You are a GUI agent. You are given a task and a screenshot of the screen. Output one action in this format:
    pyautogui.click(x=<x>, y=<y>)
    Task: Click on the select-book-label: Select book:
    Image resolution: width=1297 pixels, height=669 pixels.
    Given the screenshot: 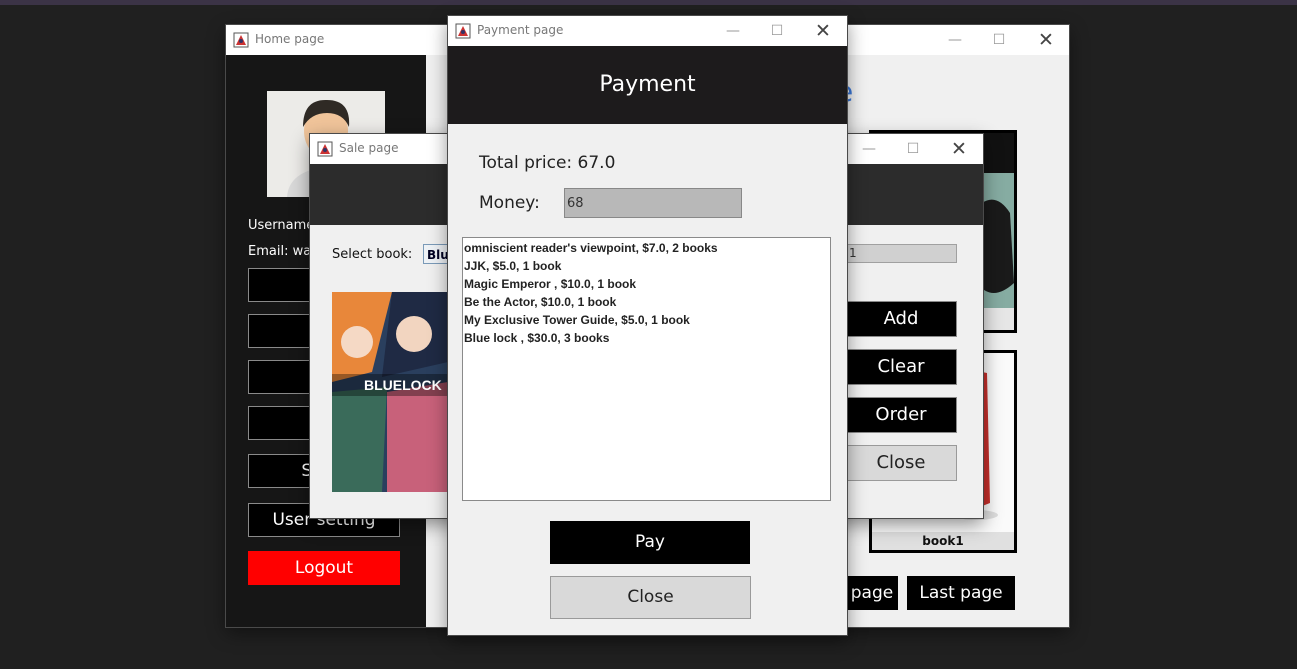 What is the action you would take?
    pyautogui.click(x=372, y=254)
    